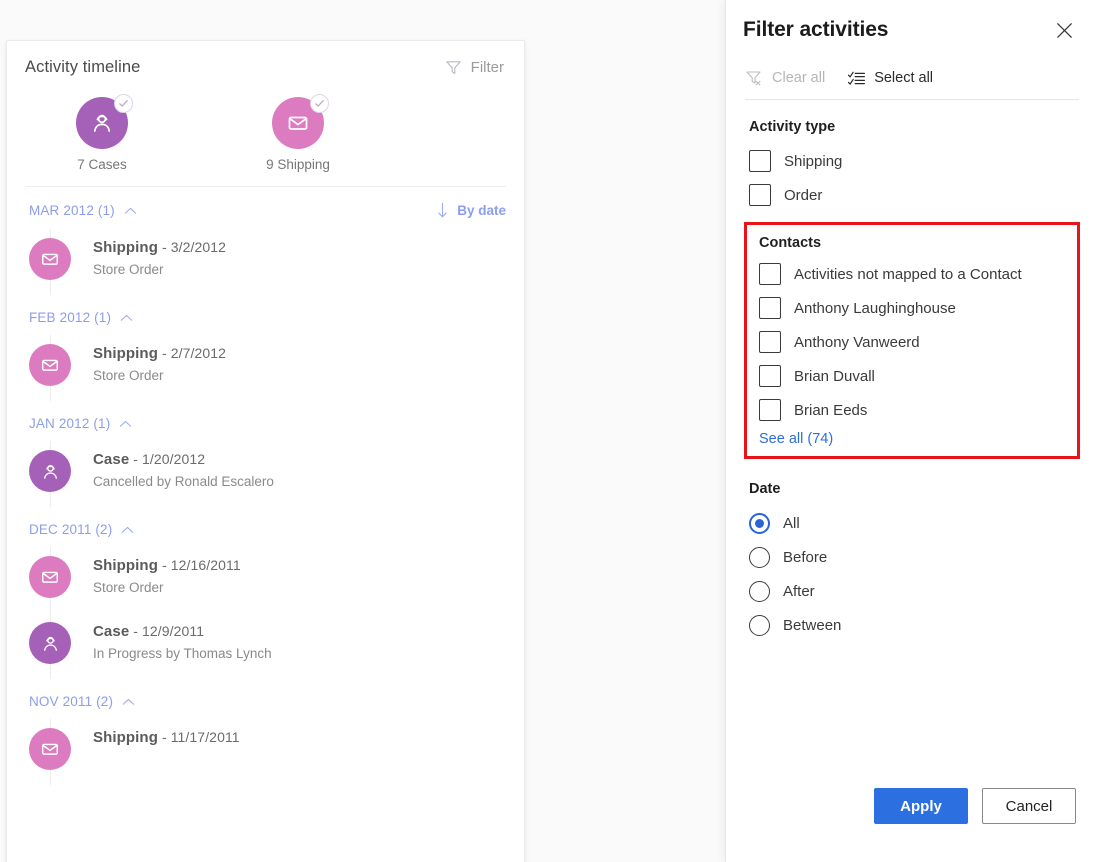 This screenshot has width=1096, height=862. Describe the element at coordinates (912, 625) in the screenshot. I see `date-option-3: Between` at that location.